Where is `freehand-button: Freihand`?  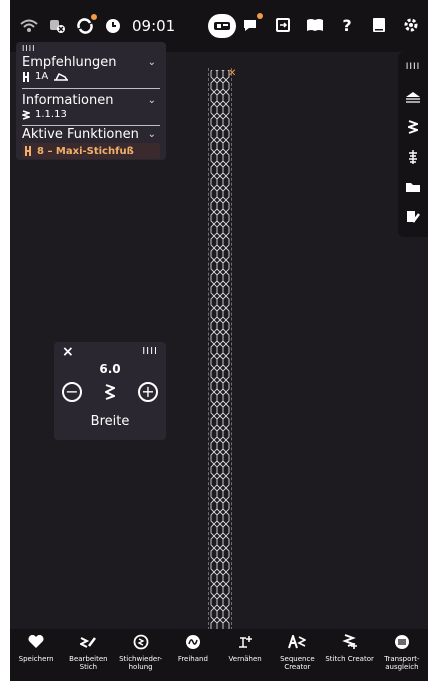
freehand-button: Freihand is located at coordinates (193, 655).